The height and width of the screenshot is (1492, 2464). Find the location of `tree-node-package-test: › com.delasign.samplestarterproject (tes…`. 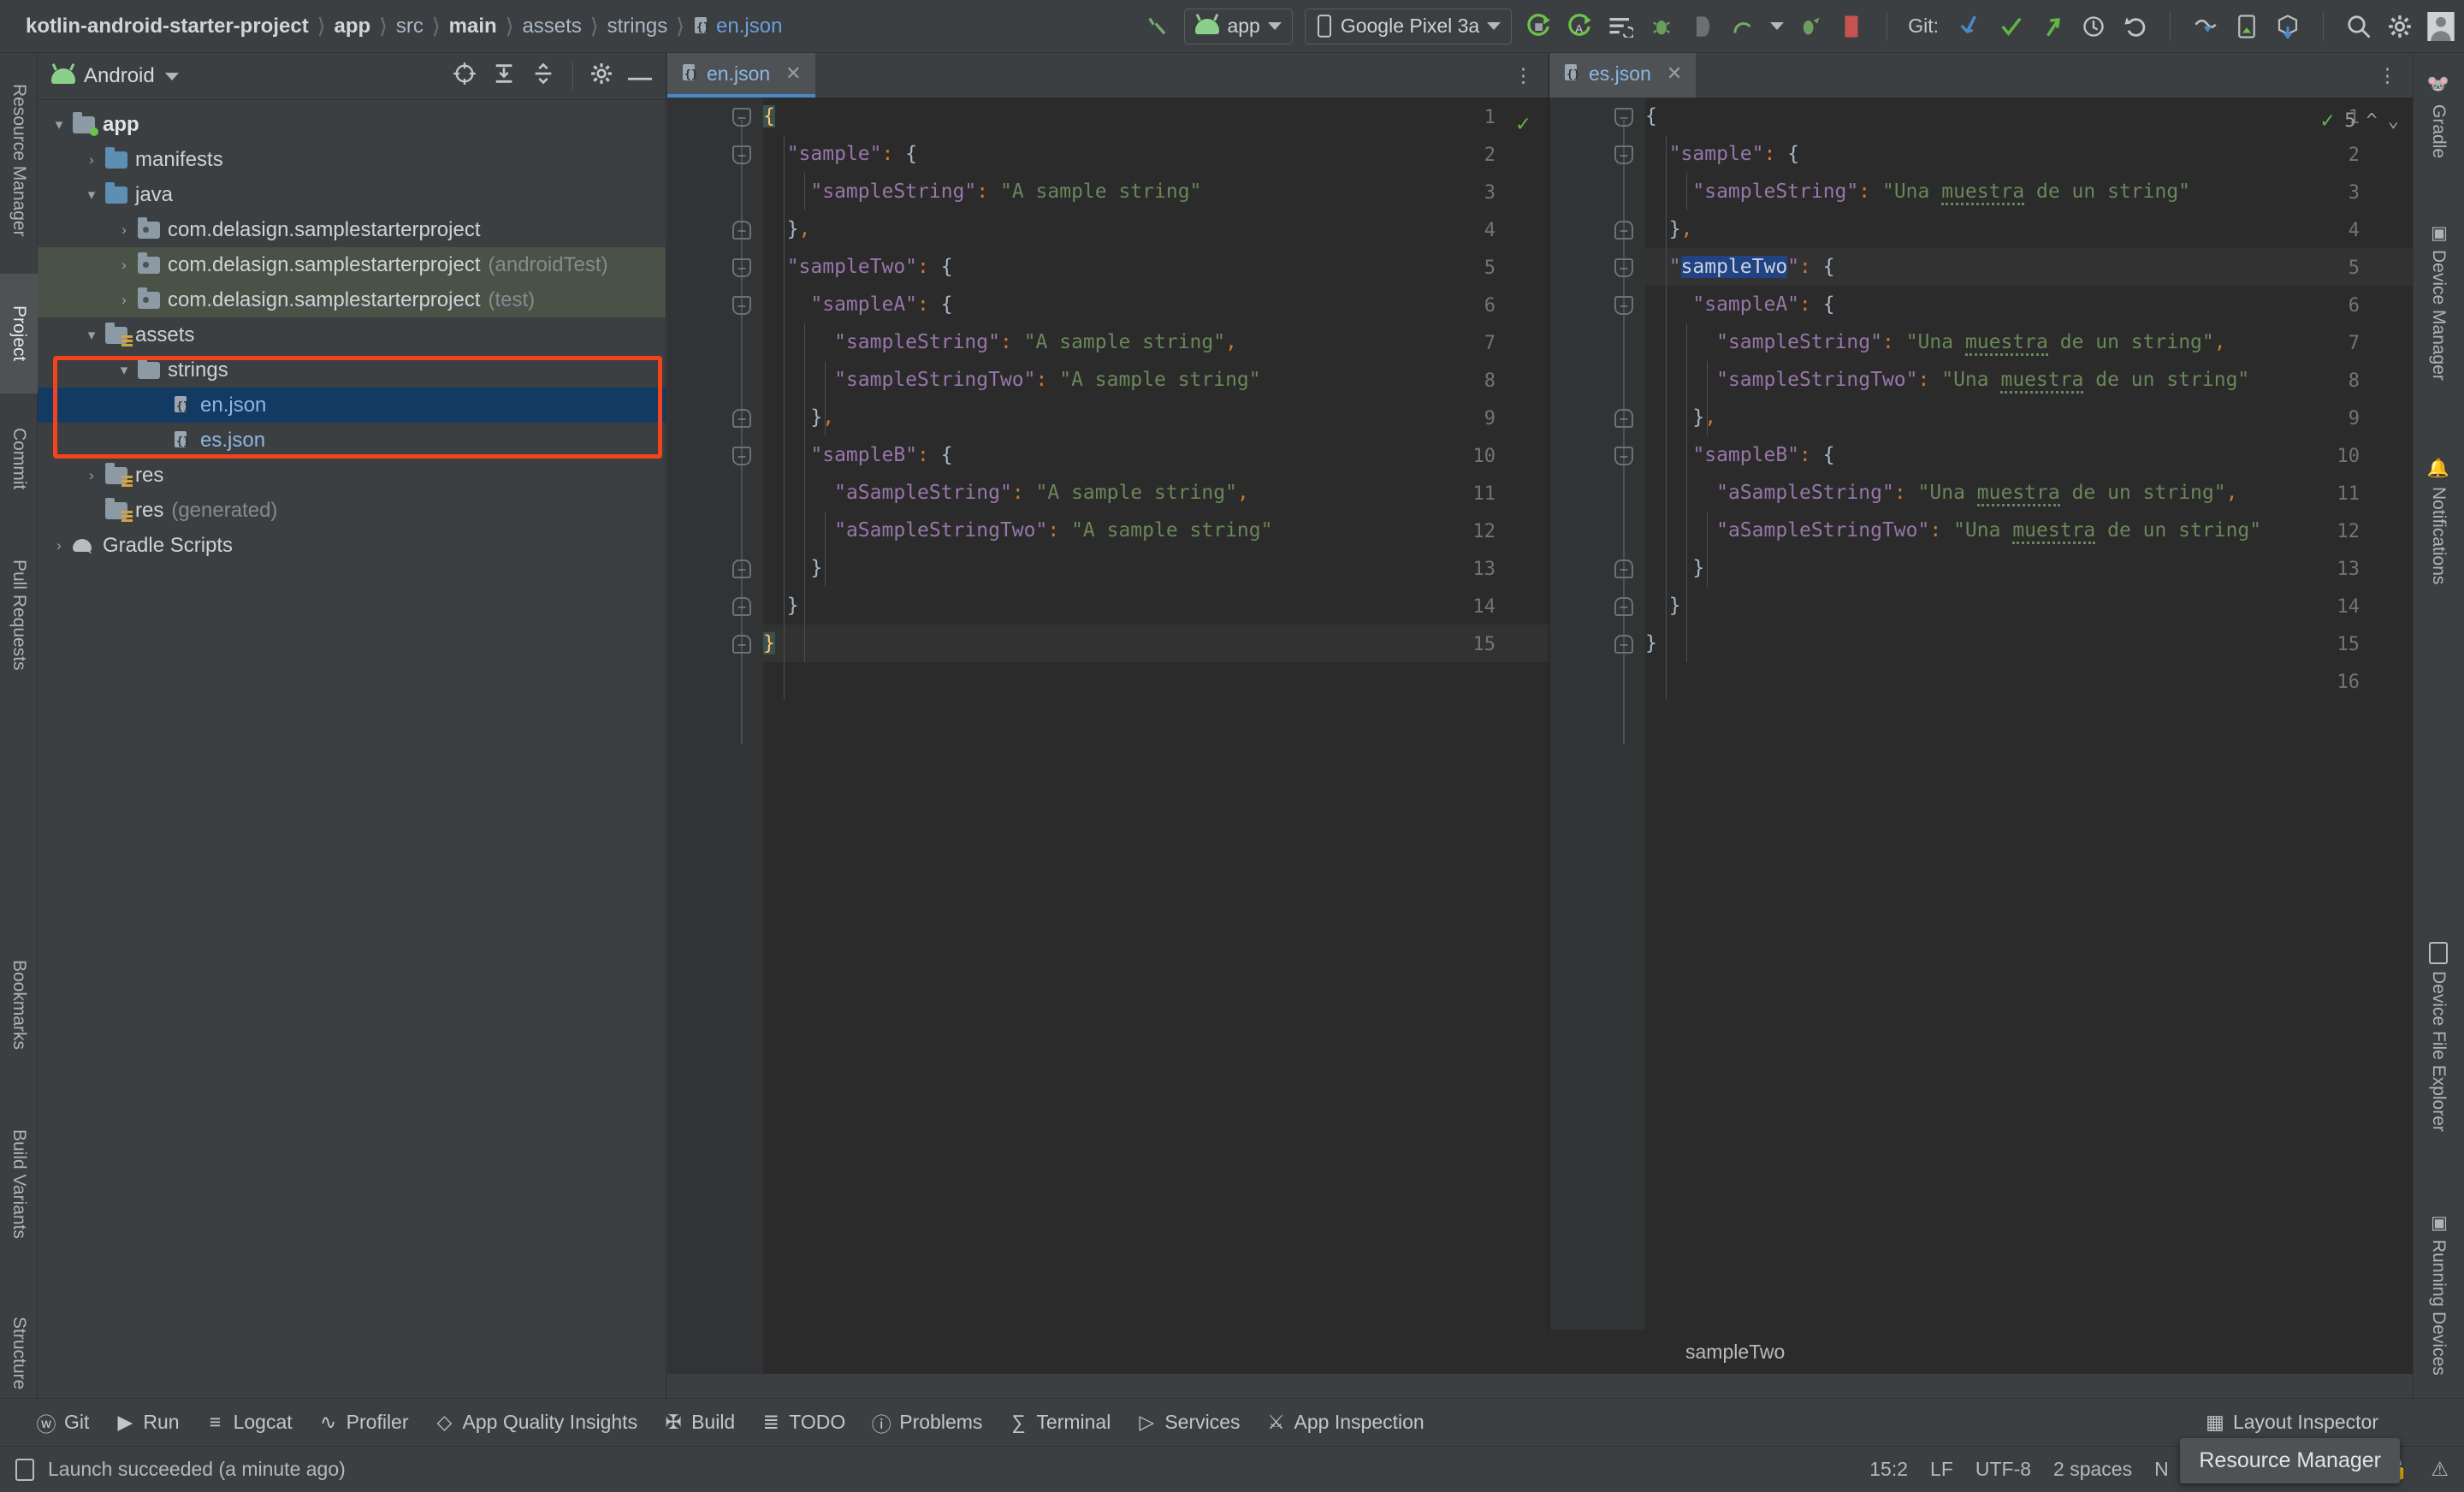

tree-node-package-test: › com.delasign.samplestarterproject (tes… is located at coordinates (352, 299).